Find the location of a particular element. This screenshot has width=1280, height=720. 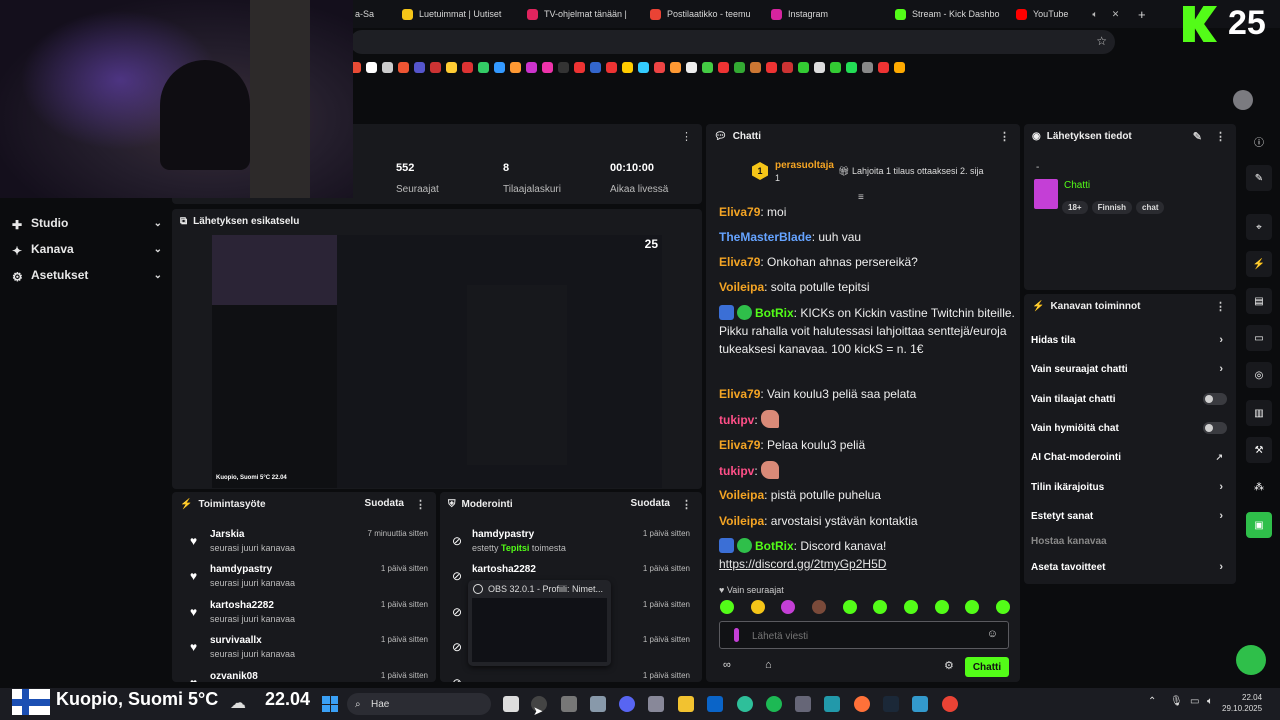

tag: chat is located at coordinates (1150, 207).